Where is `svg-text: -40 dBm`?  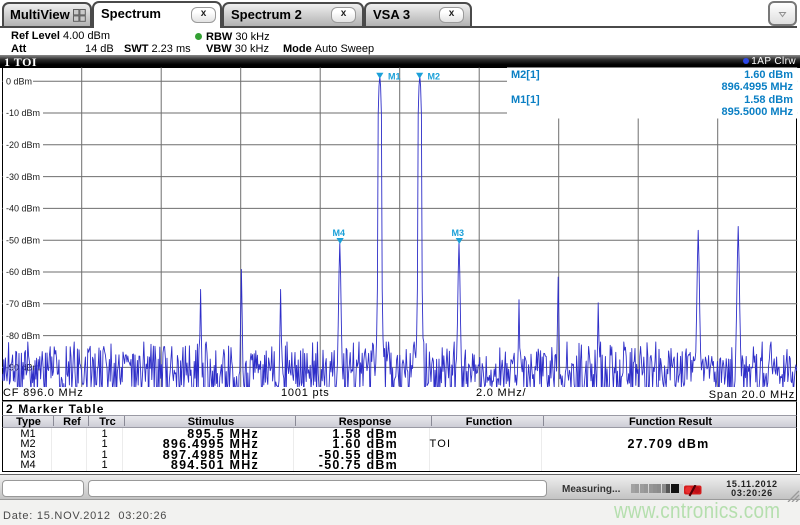
svg-text: -40 dBm is located at coordinates (23, 209).